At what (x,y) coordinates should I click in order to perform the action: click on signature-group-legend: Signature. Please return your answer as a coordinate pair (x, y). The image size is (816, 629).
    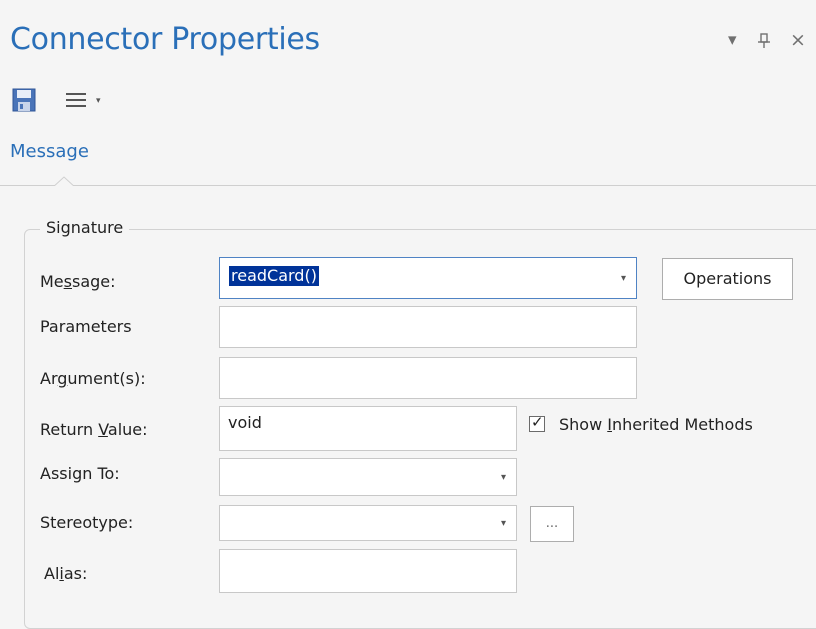
    Looking at the image, I should click on (85, 227).